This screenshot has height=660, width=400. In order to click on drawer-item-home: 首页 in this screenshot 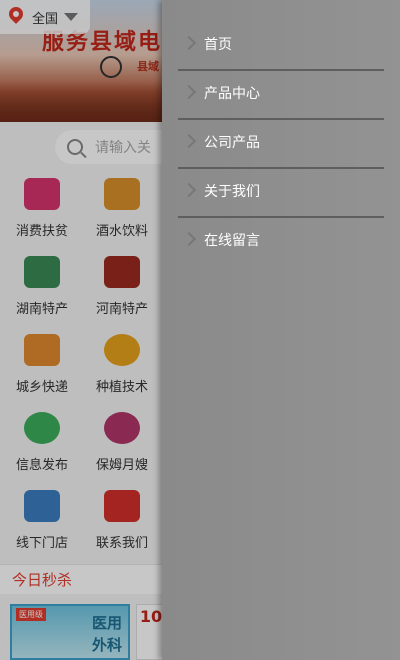, I will do `click(281, 46)`.